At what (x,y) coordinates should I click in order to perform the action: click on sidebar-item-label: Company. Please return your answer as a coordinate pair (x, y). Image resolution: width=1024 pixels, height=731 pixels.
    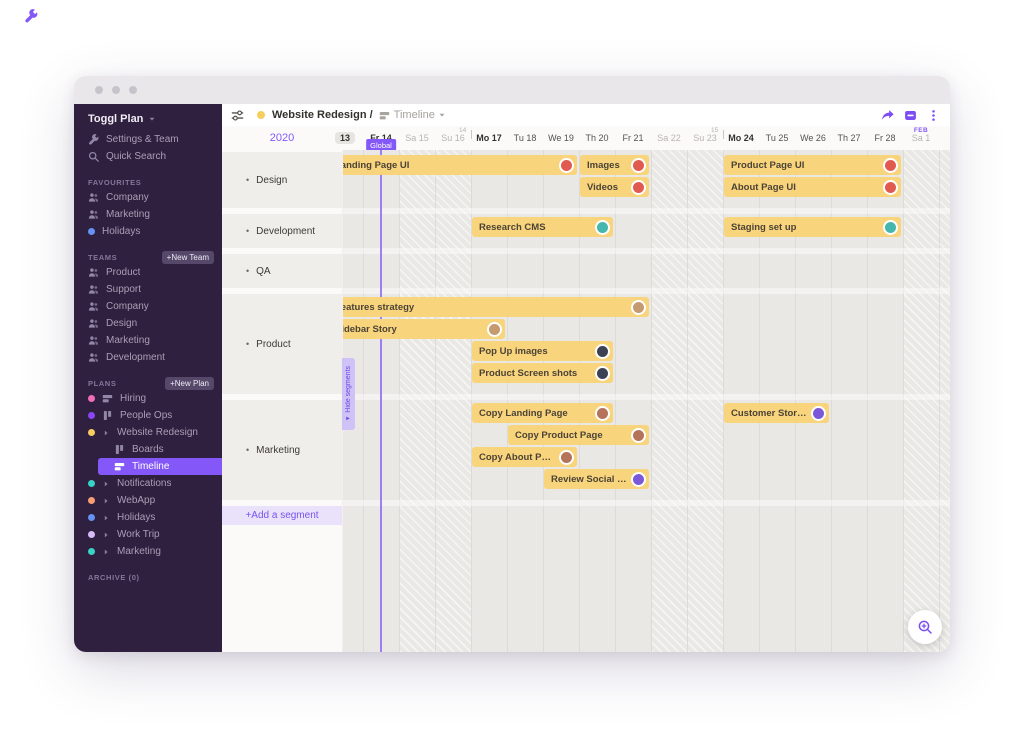
    Looking at the image, I should click on (127, 306).